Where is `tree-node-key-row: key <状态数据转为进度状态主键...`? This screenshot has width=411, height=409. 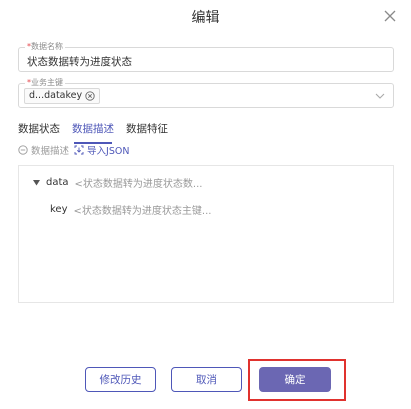
tree-node-key-row: key <状态数据转为进度状态主键... is located at coordinates (130, 209).